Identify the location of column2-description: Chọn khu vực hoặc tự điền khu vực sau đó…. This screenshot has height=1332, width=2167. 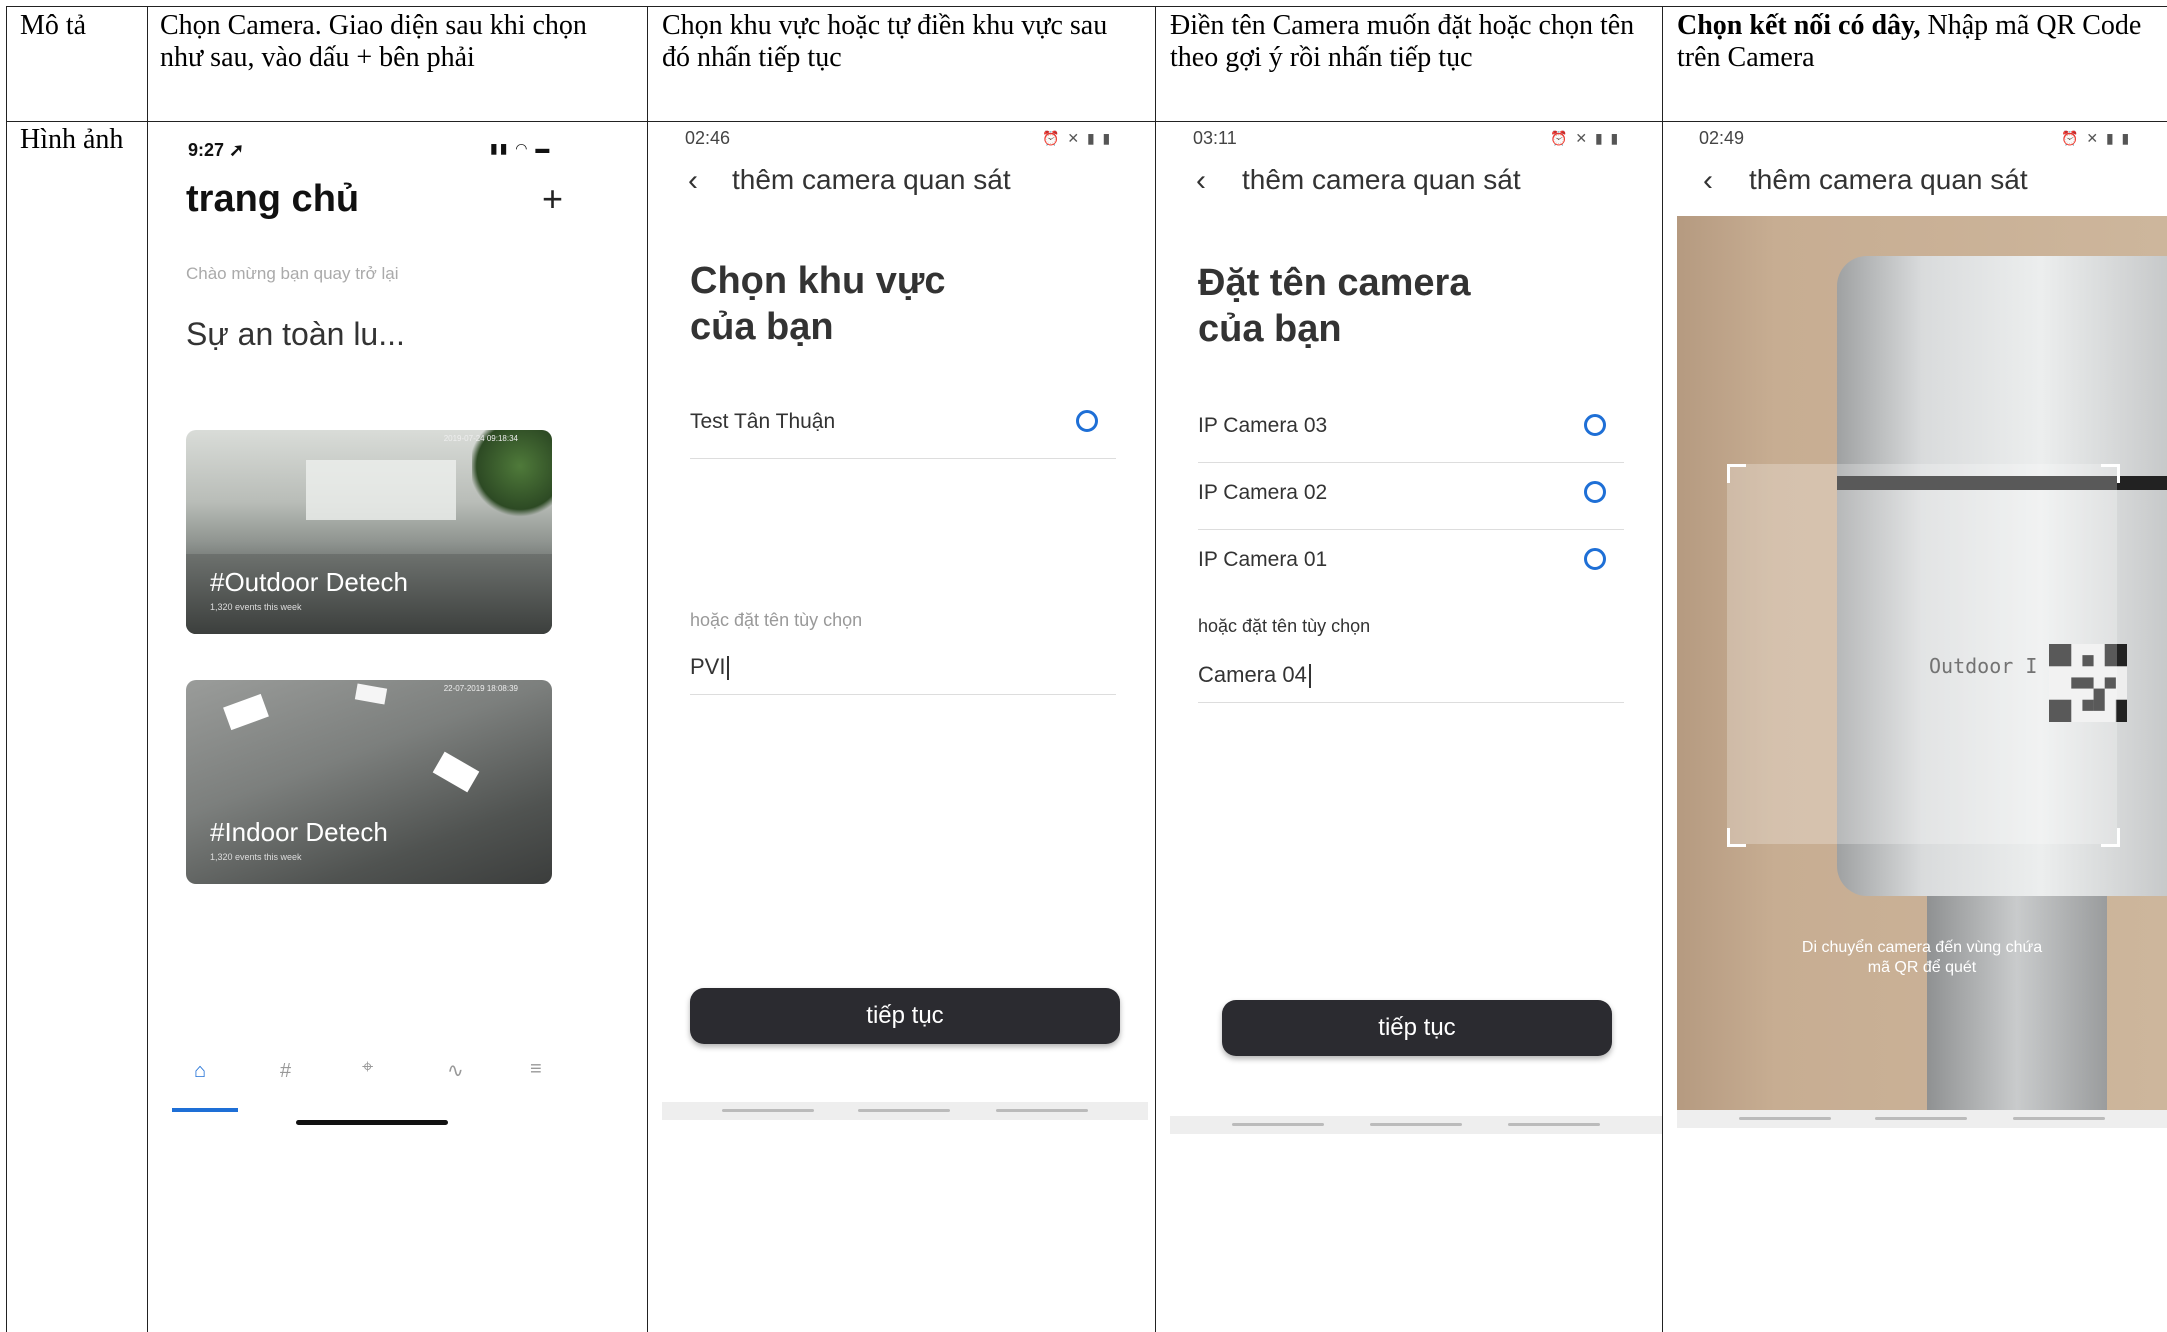
(885, 41).